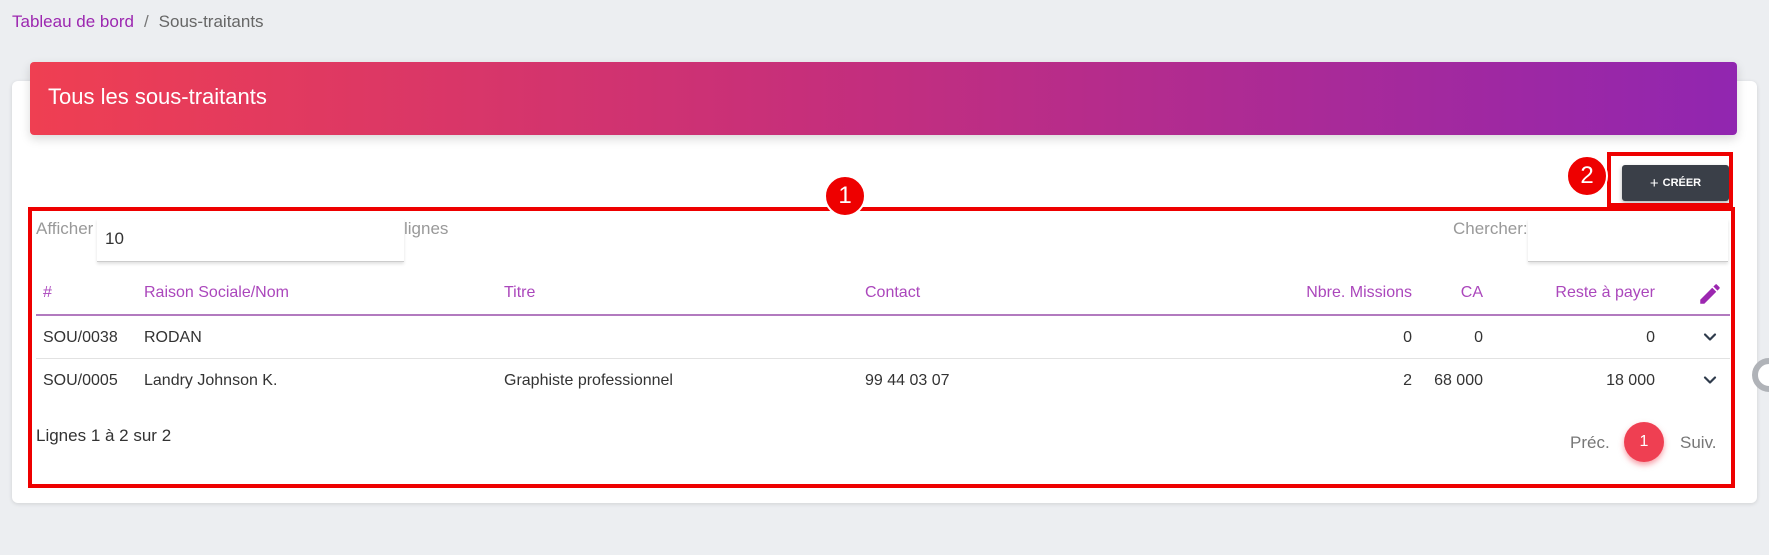  I want to click on annotation-box-create, so click(1670, 179).